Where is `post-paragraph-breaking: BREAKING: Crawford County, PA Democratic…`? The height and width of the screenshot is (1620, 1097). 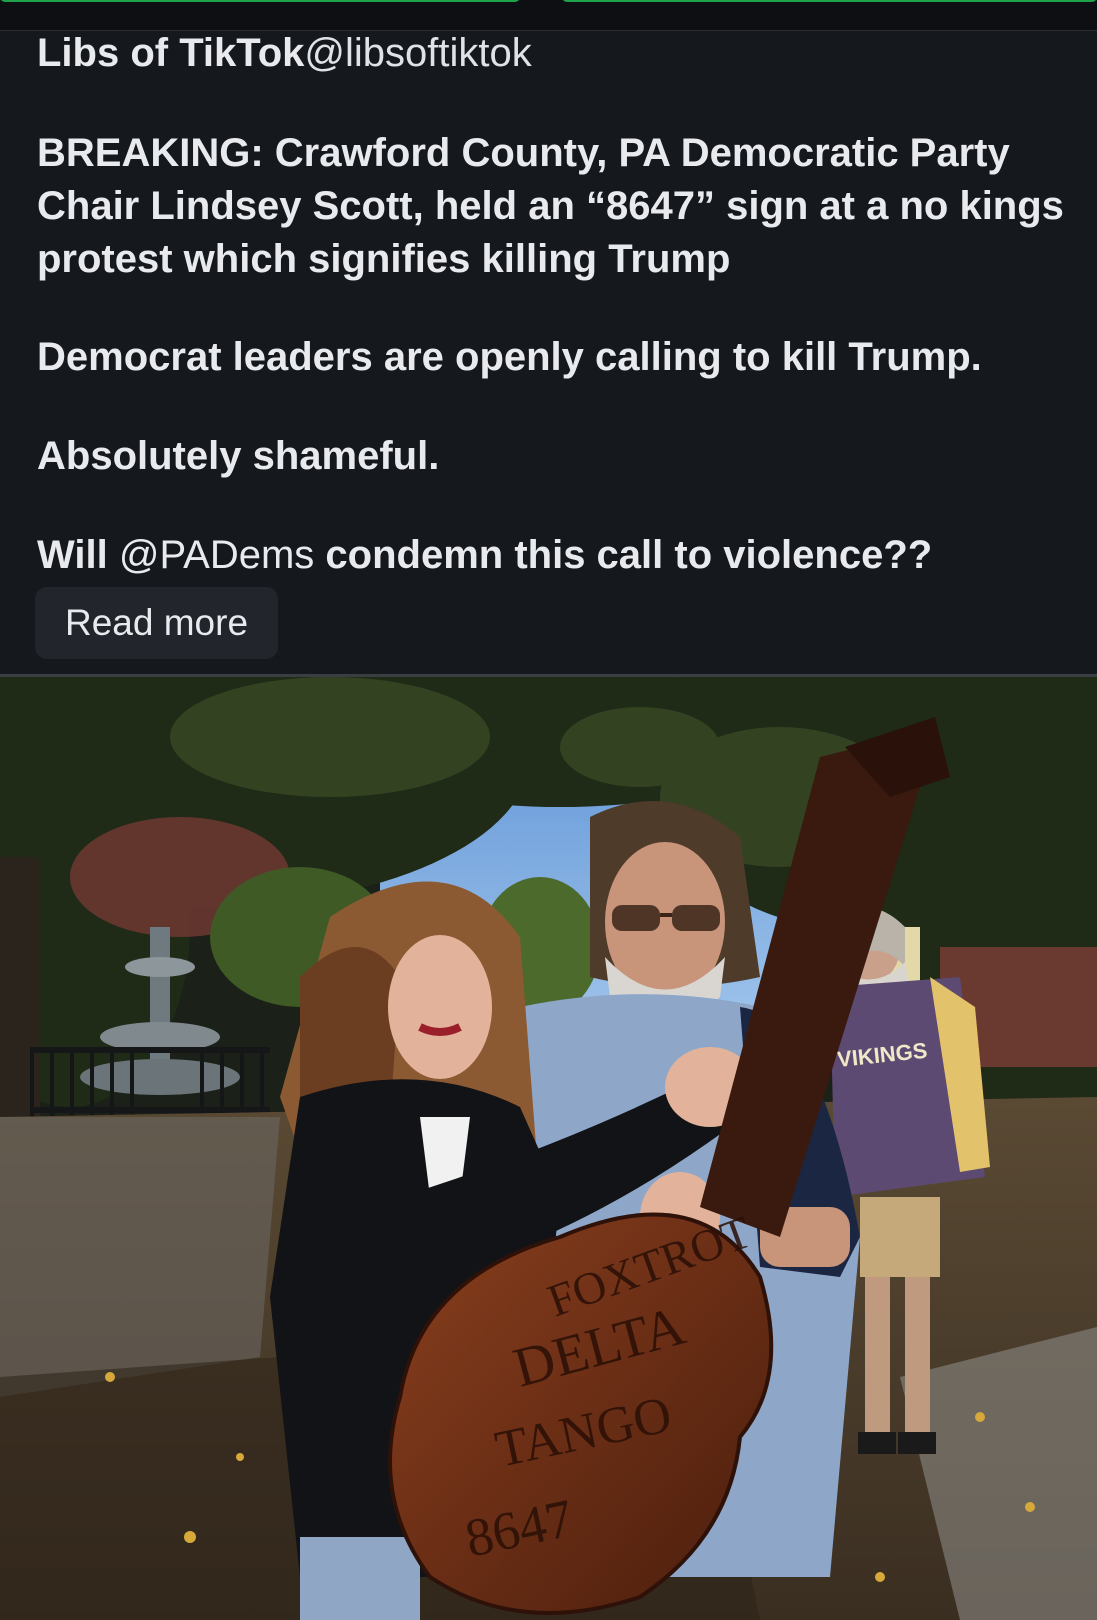 post-paragraph-breaking: BREAKING: Crawford County, PA Democratic… is located at coordinates (550, 206).